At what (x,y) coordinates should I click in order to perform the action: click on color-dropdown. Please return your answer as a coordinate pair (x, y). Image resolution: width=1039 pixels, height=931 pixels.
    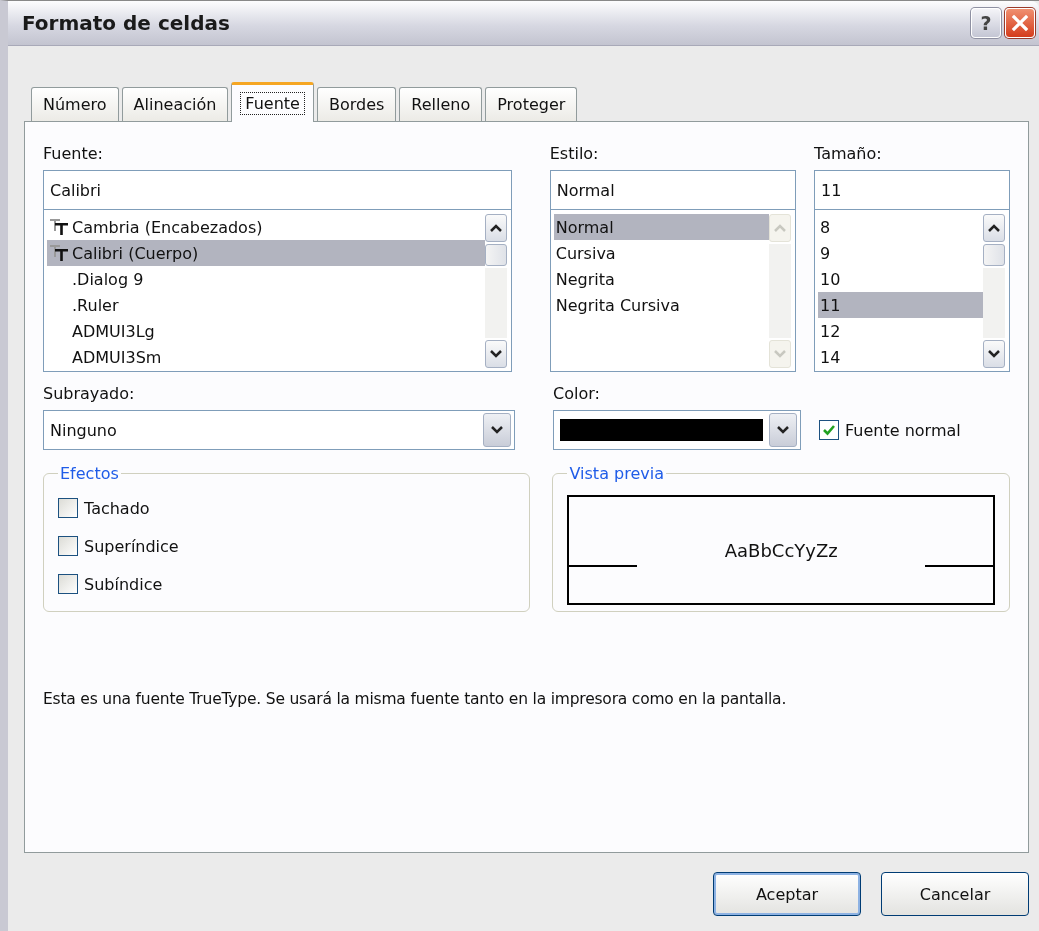
    Looking at the image, I should click on (677, 430).